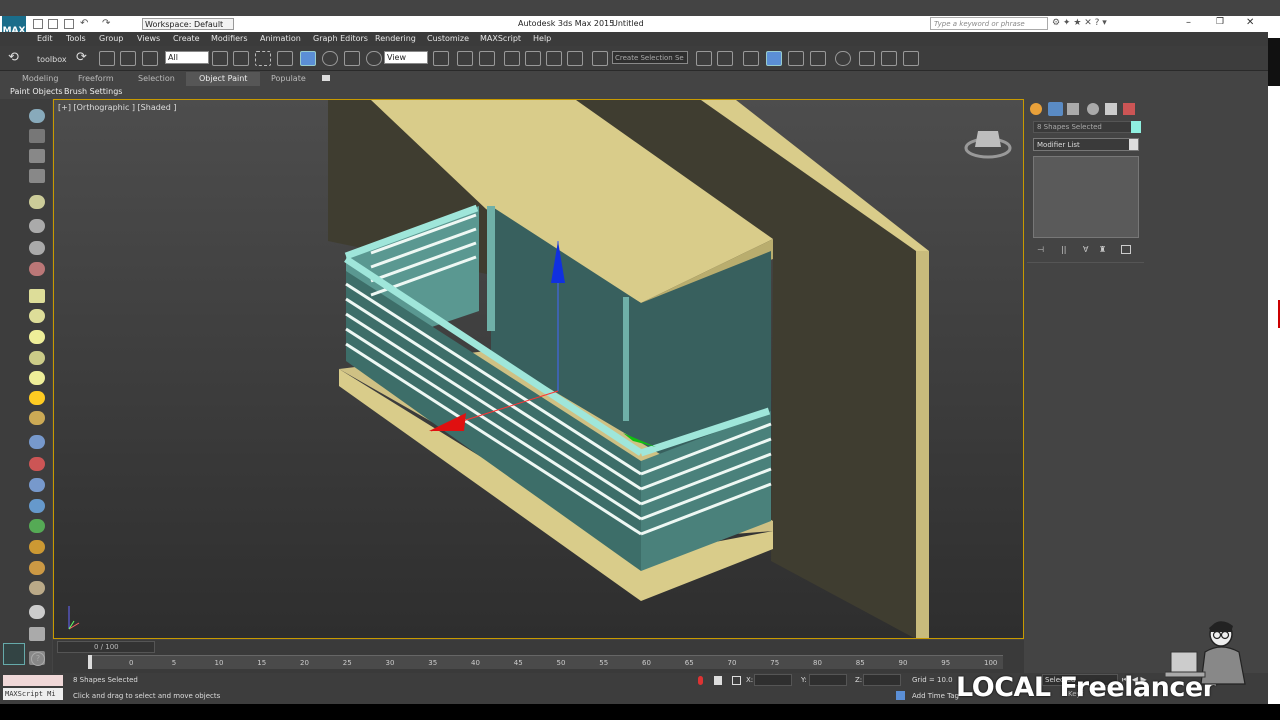  Describe the element at coordinates (76, 38) in the screenshot. I see `menu-tools: Tools` at that location.